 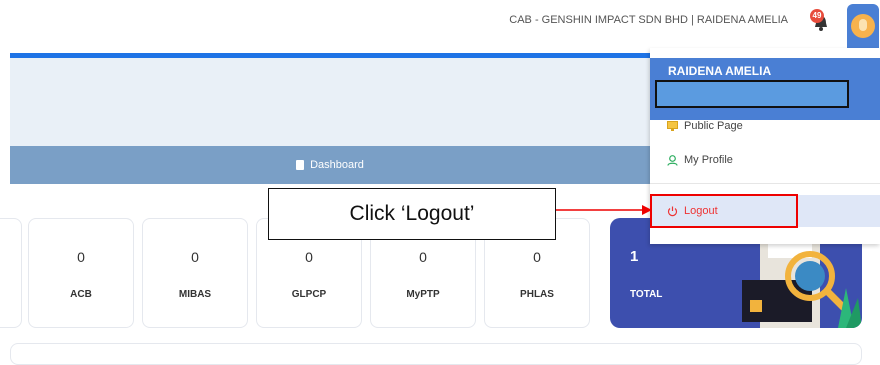 What do you see at coordinates (634, 256) in the screenshot?
I see `total-value: 1` at bounding box center [634, 256].